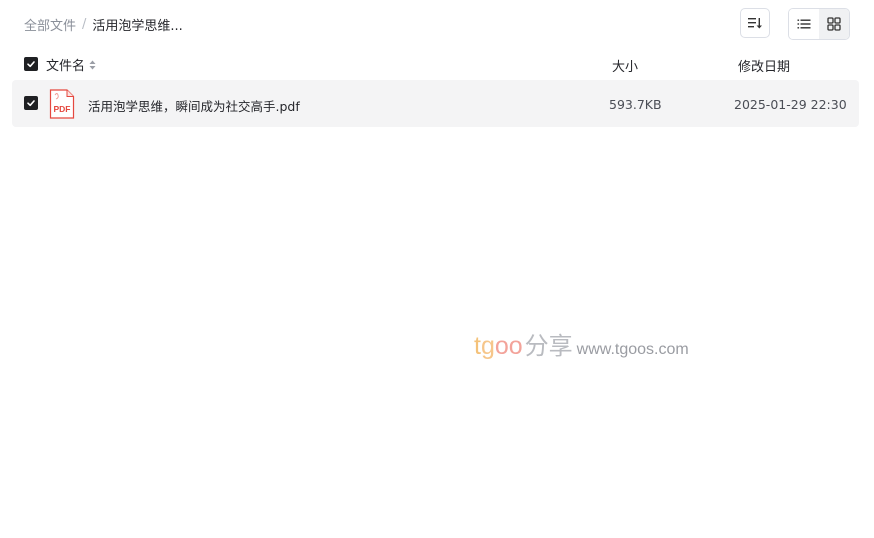 The image size is (874, 538). What do you see at coordinates (194, 105) in the screenshot?
I see `file-name: 活用泡学思维，瞬间成为社交高手.pdf` at bounding box center [194, 105].